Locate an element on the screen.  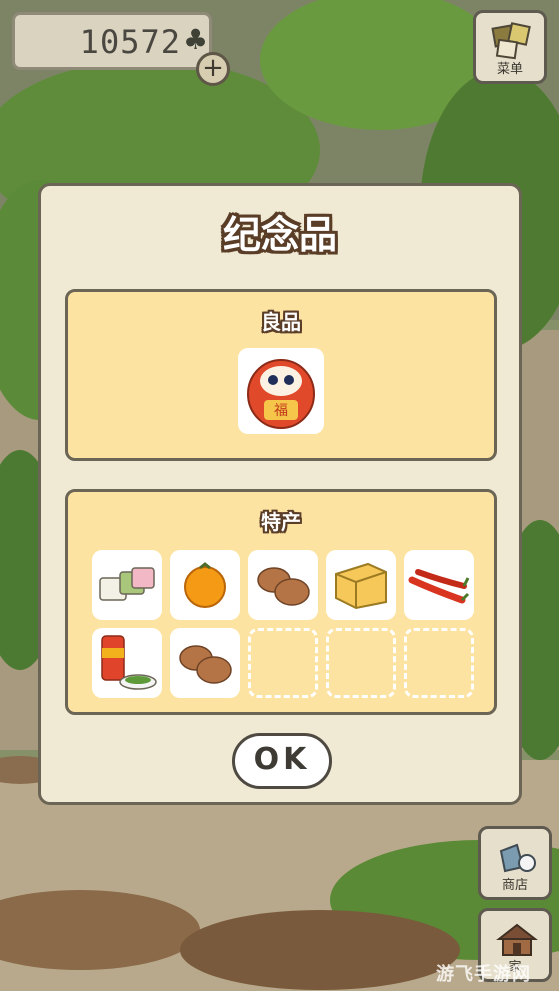
good-item-slot: 福 is located at coordinates (281, 391).